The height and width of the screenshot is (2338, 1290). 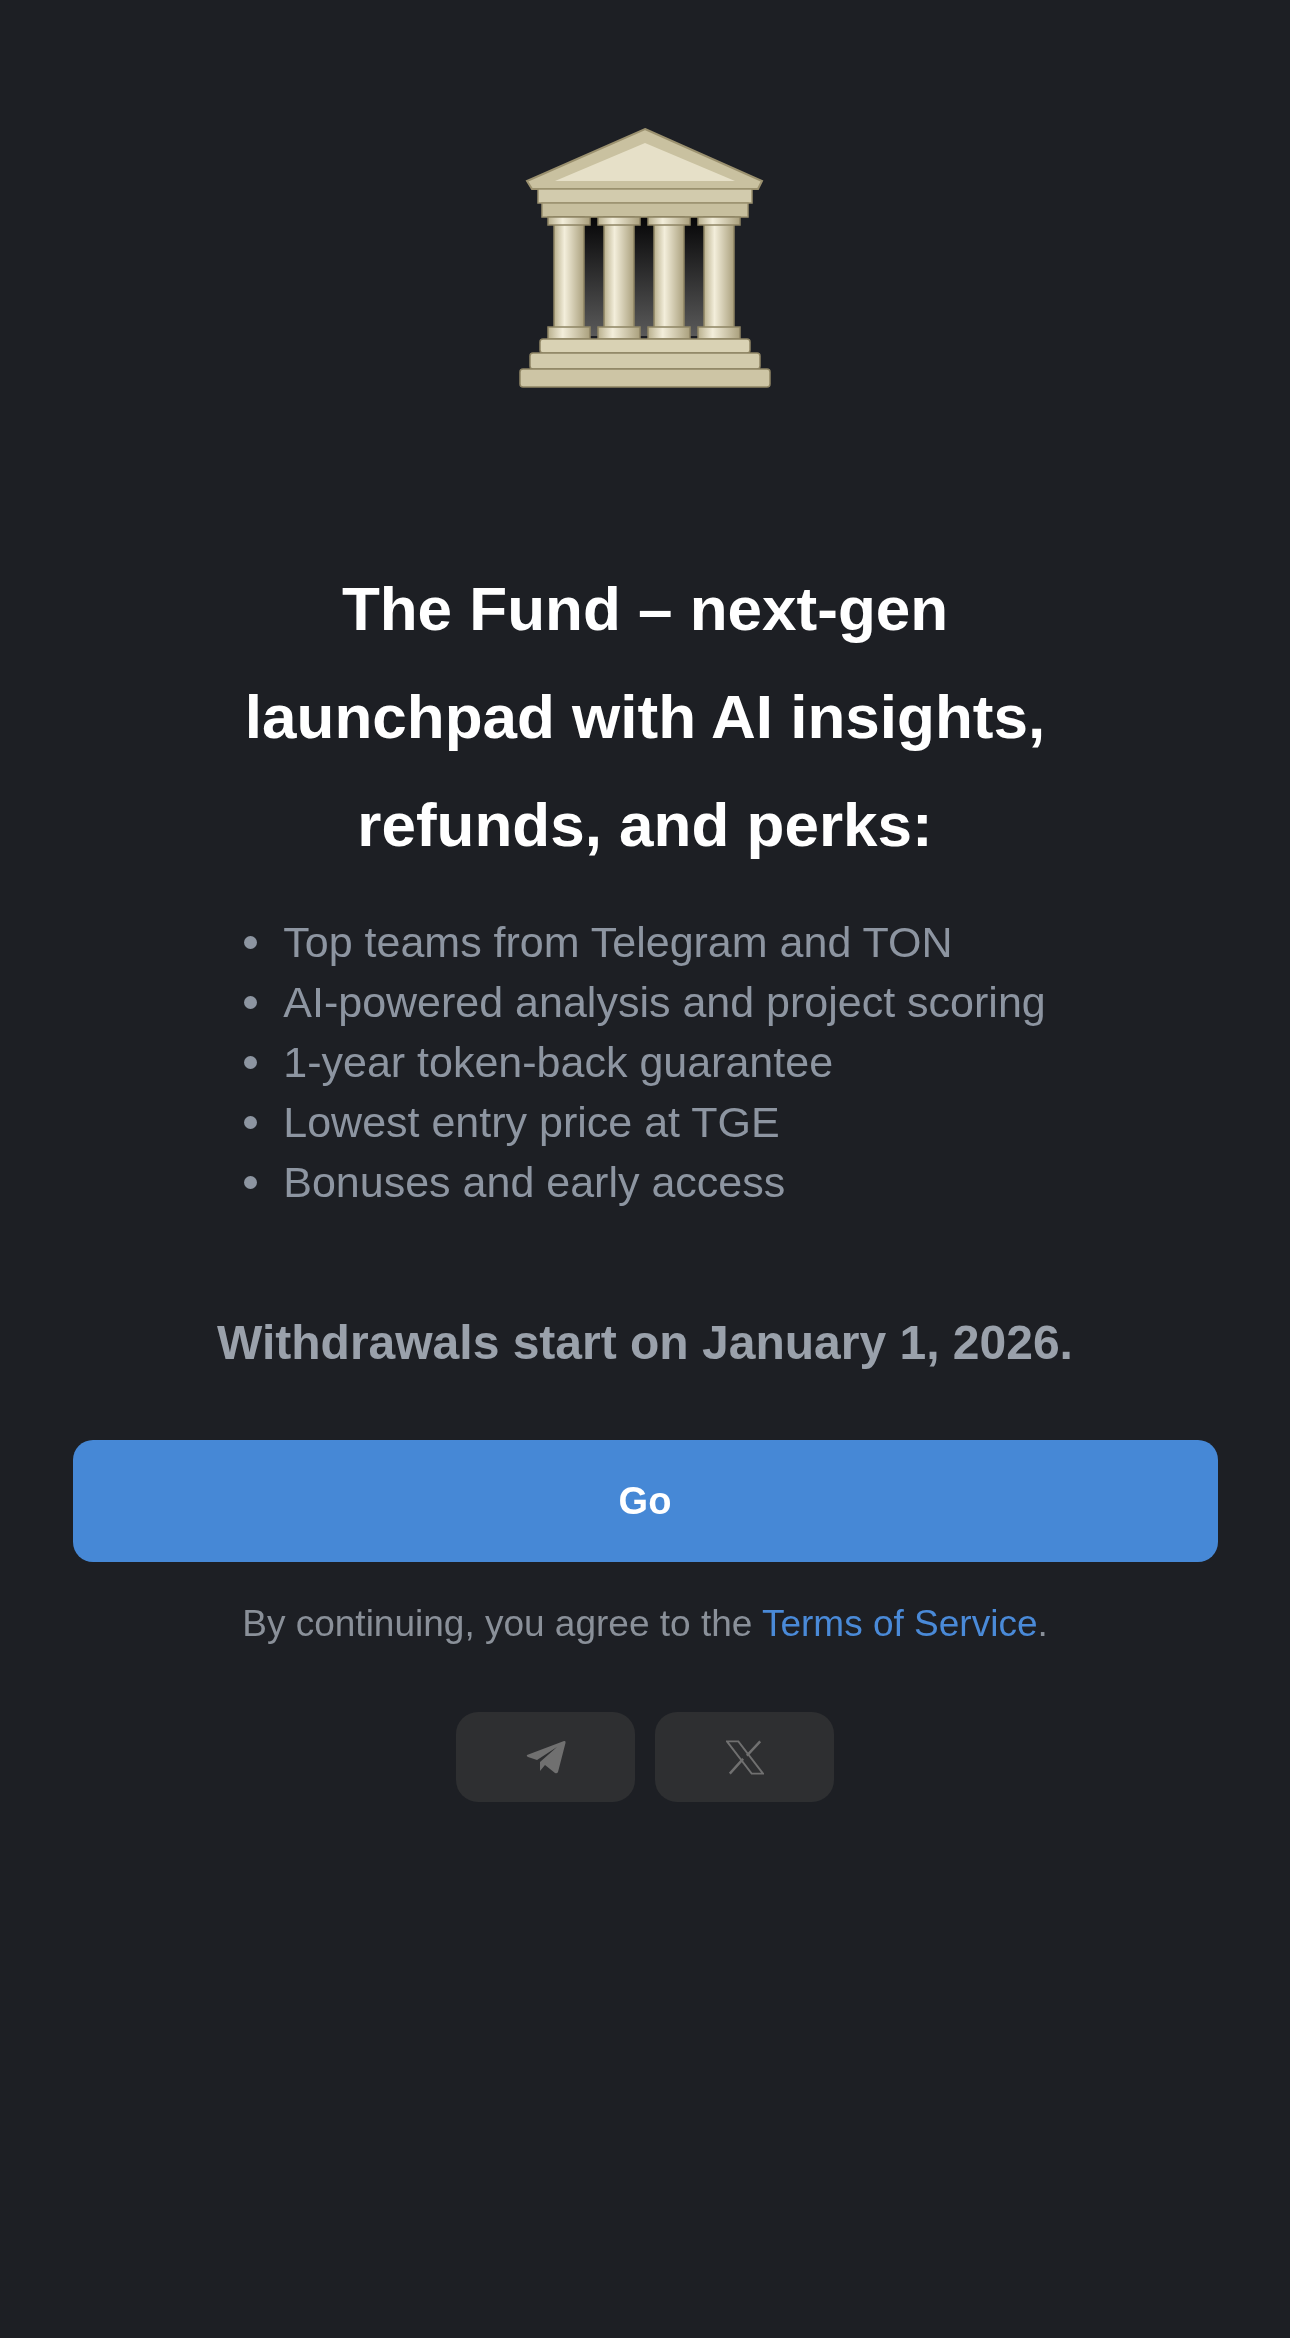 What do you see at coordinates (645, 1624) in the screenshot?
I see `terms-text: By continuing, you agree to the Terms of Service.` at bounding box center [645, 1624].